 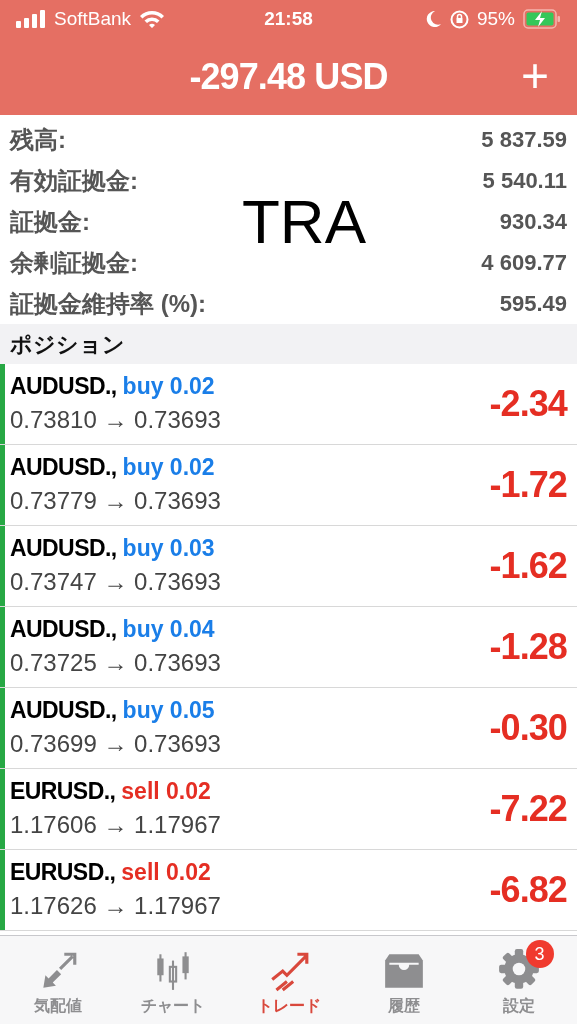 I want to click on tab: 設定 3, so click(x=519, y=980).